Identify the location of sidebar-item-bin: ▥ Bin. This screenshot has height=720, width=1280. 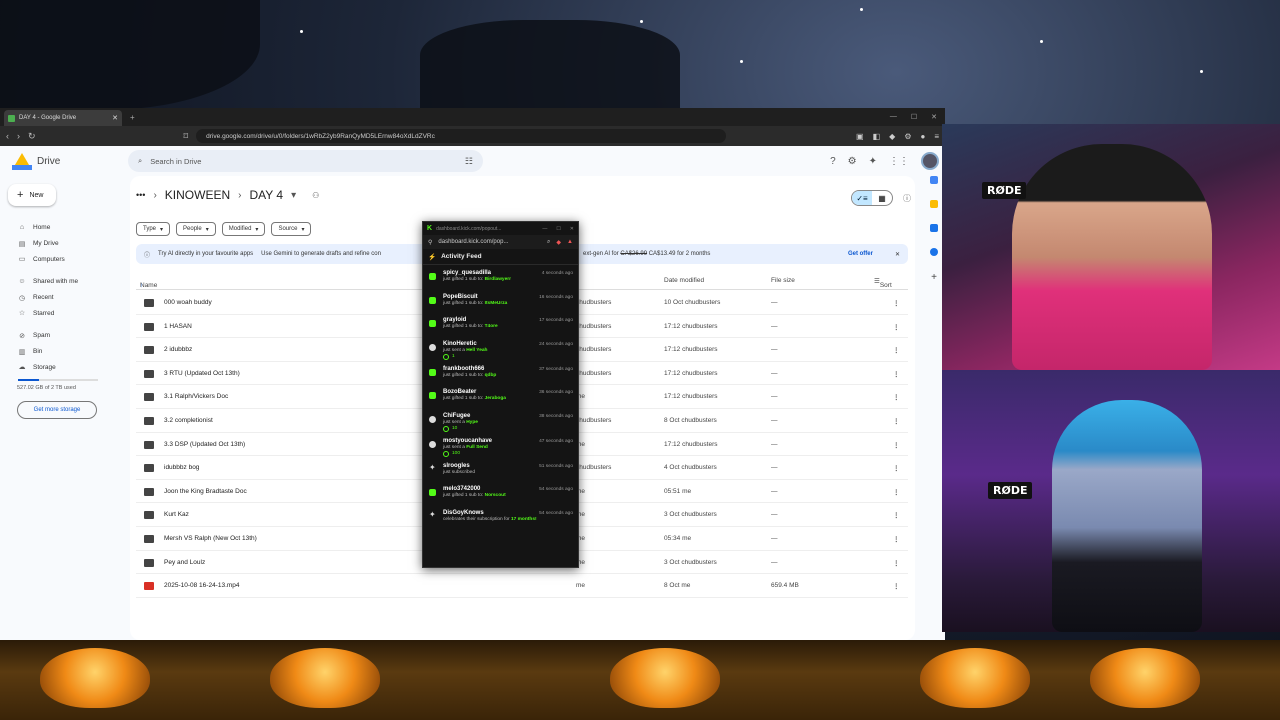
(65, 352).